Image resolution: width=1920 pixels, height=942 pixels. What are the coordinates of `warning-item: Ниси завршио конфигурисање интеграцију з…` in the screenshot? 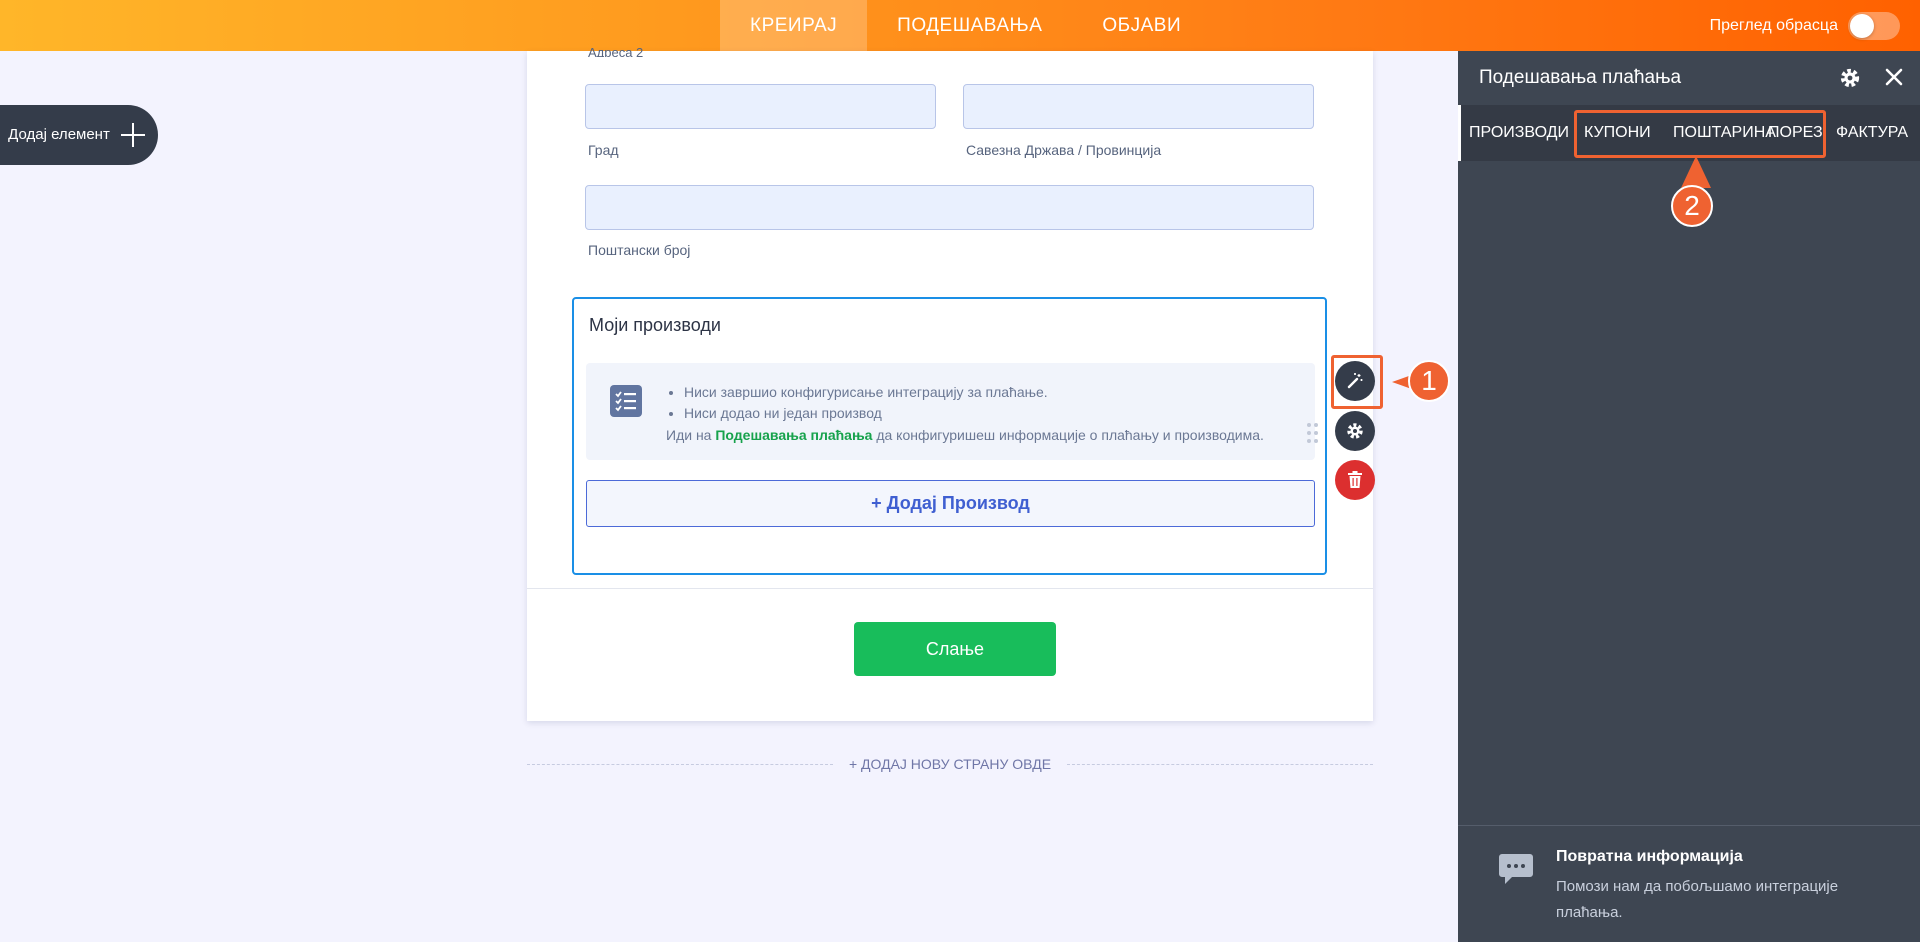 It's located at (974, 392).